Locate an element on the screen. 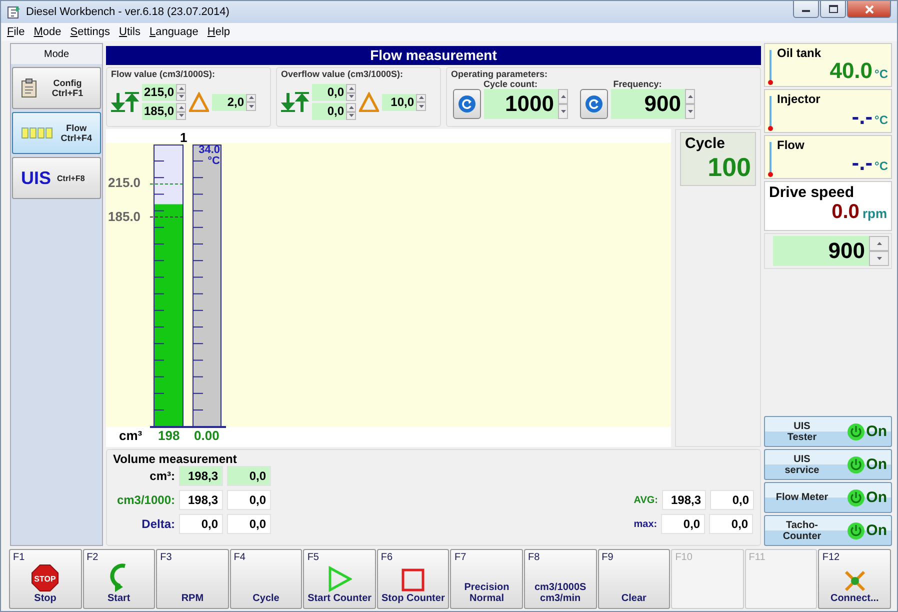 Image resolution: width=898 pixels, height=612 pixels. stat-label: max: is located at coordinates (646, 524).